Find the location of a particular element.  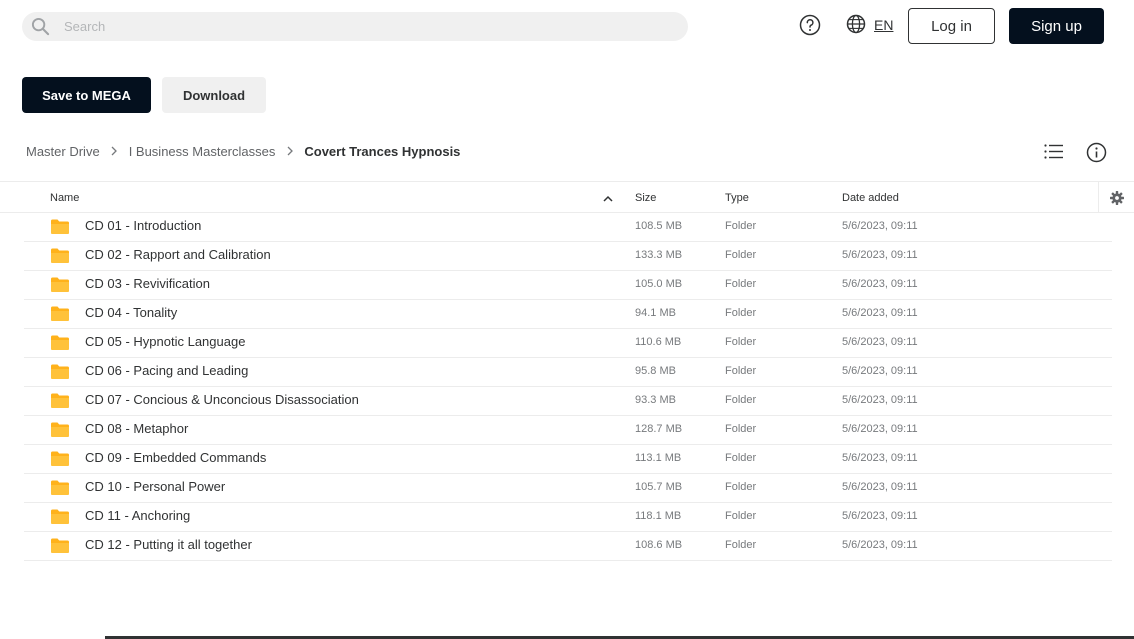

file-size: 133.3 MB is located at coordinates (659, 255).